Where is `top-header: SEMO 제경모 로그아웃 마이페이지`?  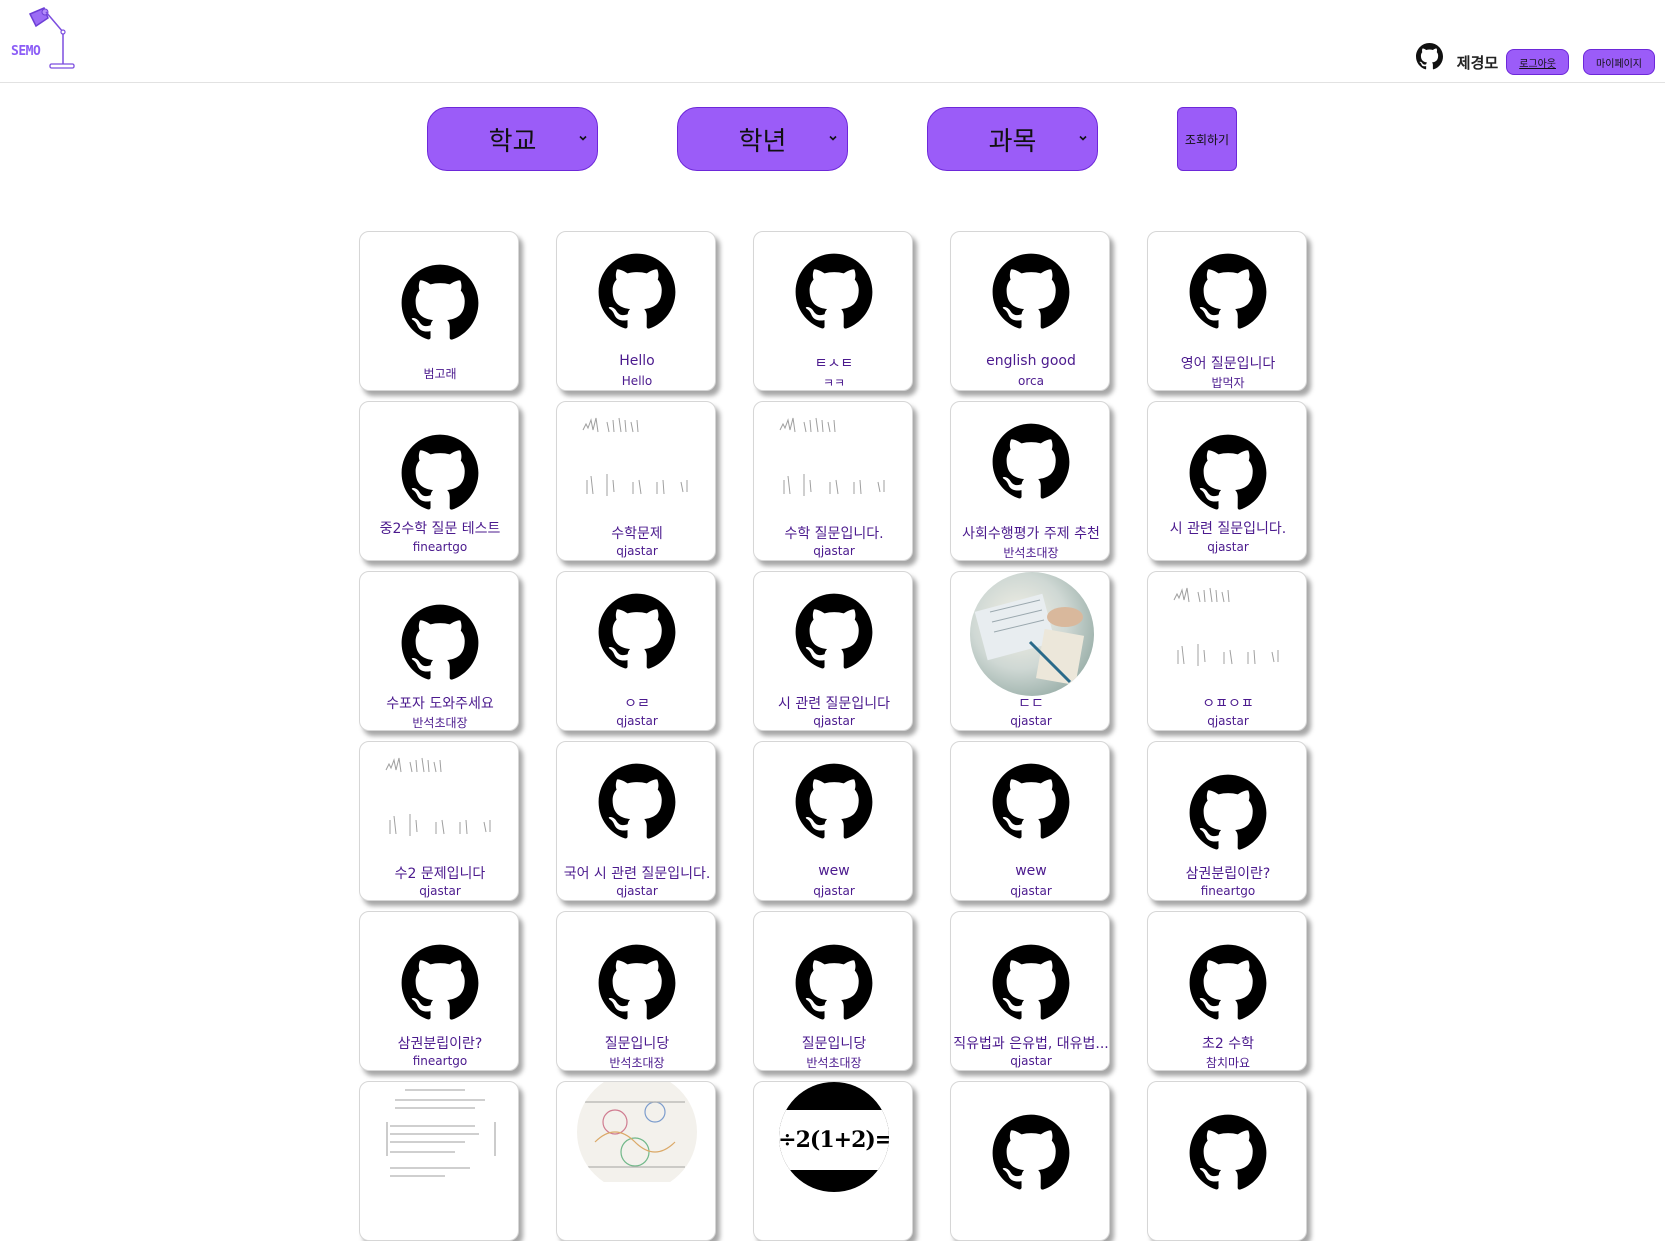
top-header: SEMO 제경모 로그아웃 마이페이지 is located at coordinates (832, 41).